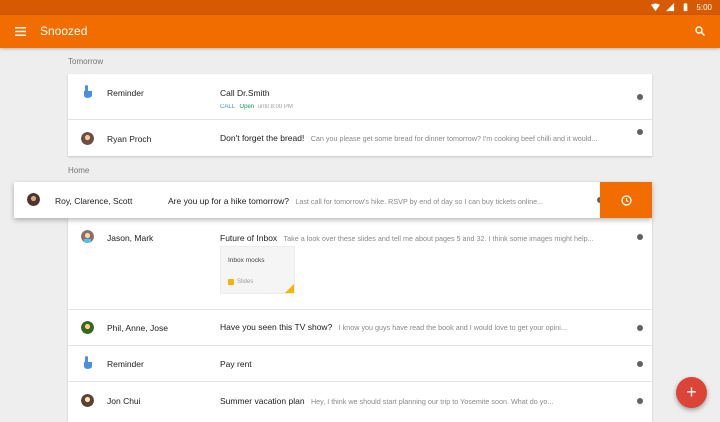 The width and height of the screenshot is (720, 422). I want to click on page-title: Snoozed, so click(64, 31).